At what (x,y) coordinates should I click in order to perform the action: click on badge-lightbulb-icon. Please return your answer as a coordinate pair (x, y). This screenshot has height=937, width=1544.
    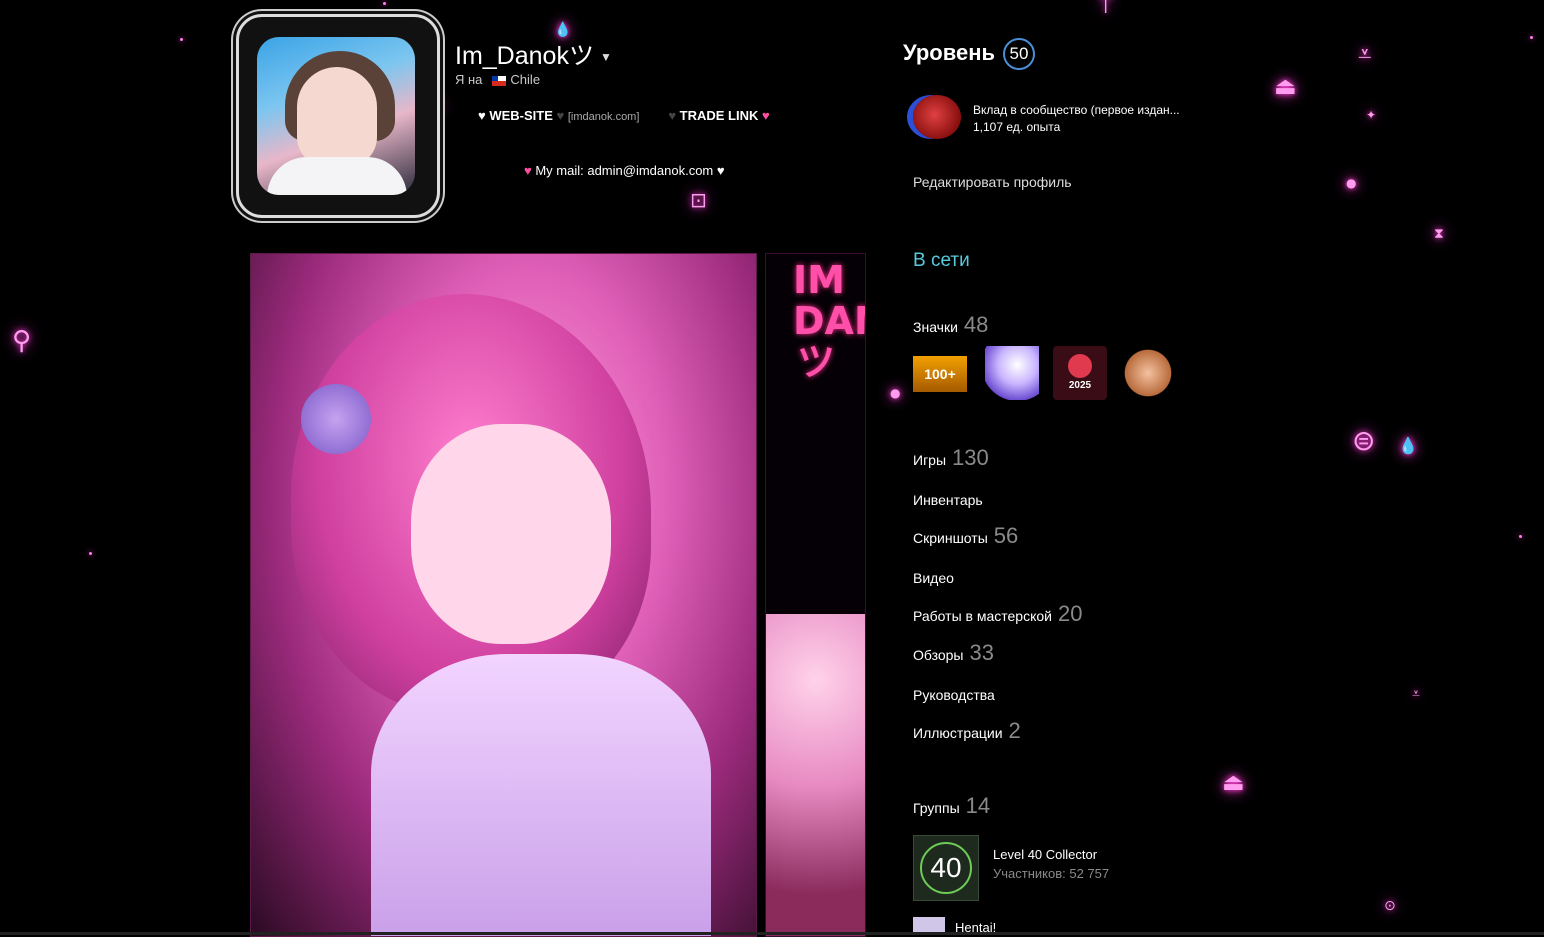
    Looking at the image, I should click on (1012, 373).